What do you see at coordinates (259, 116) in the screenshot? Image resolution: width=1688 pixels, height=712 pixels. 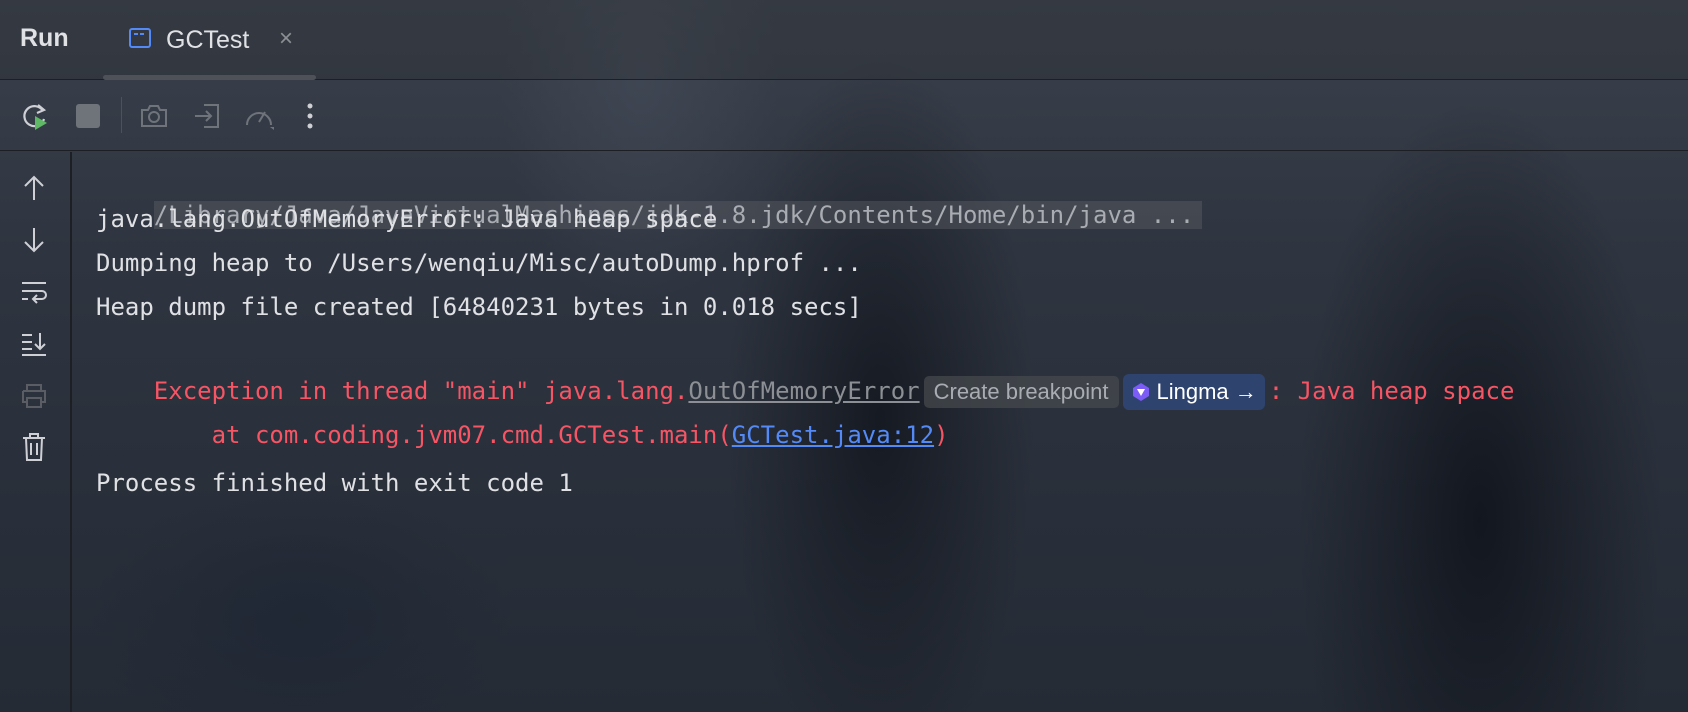 I see `profiler-icon` at bounding box center [259, 116].